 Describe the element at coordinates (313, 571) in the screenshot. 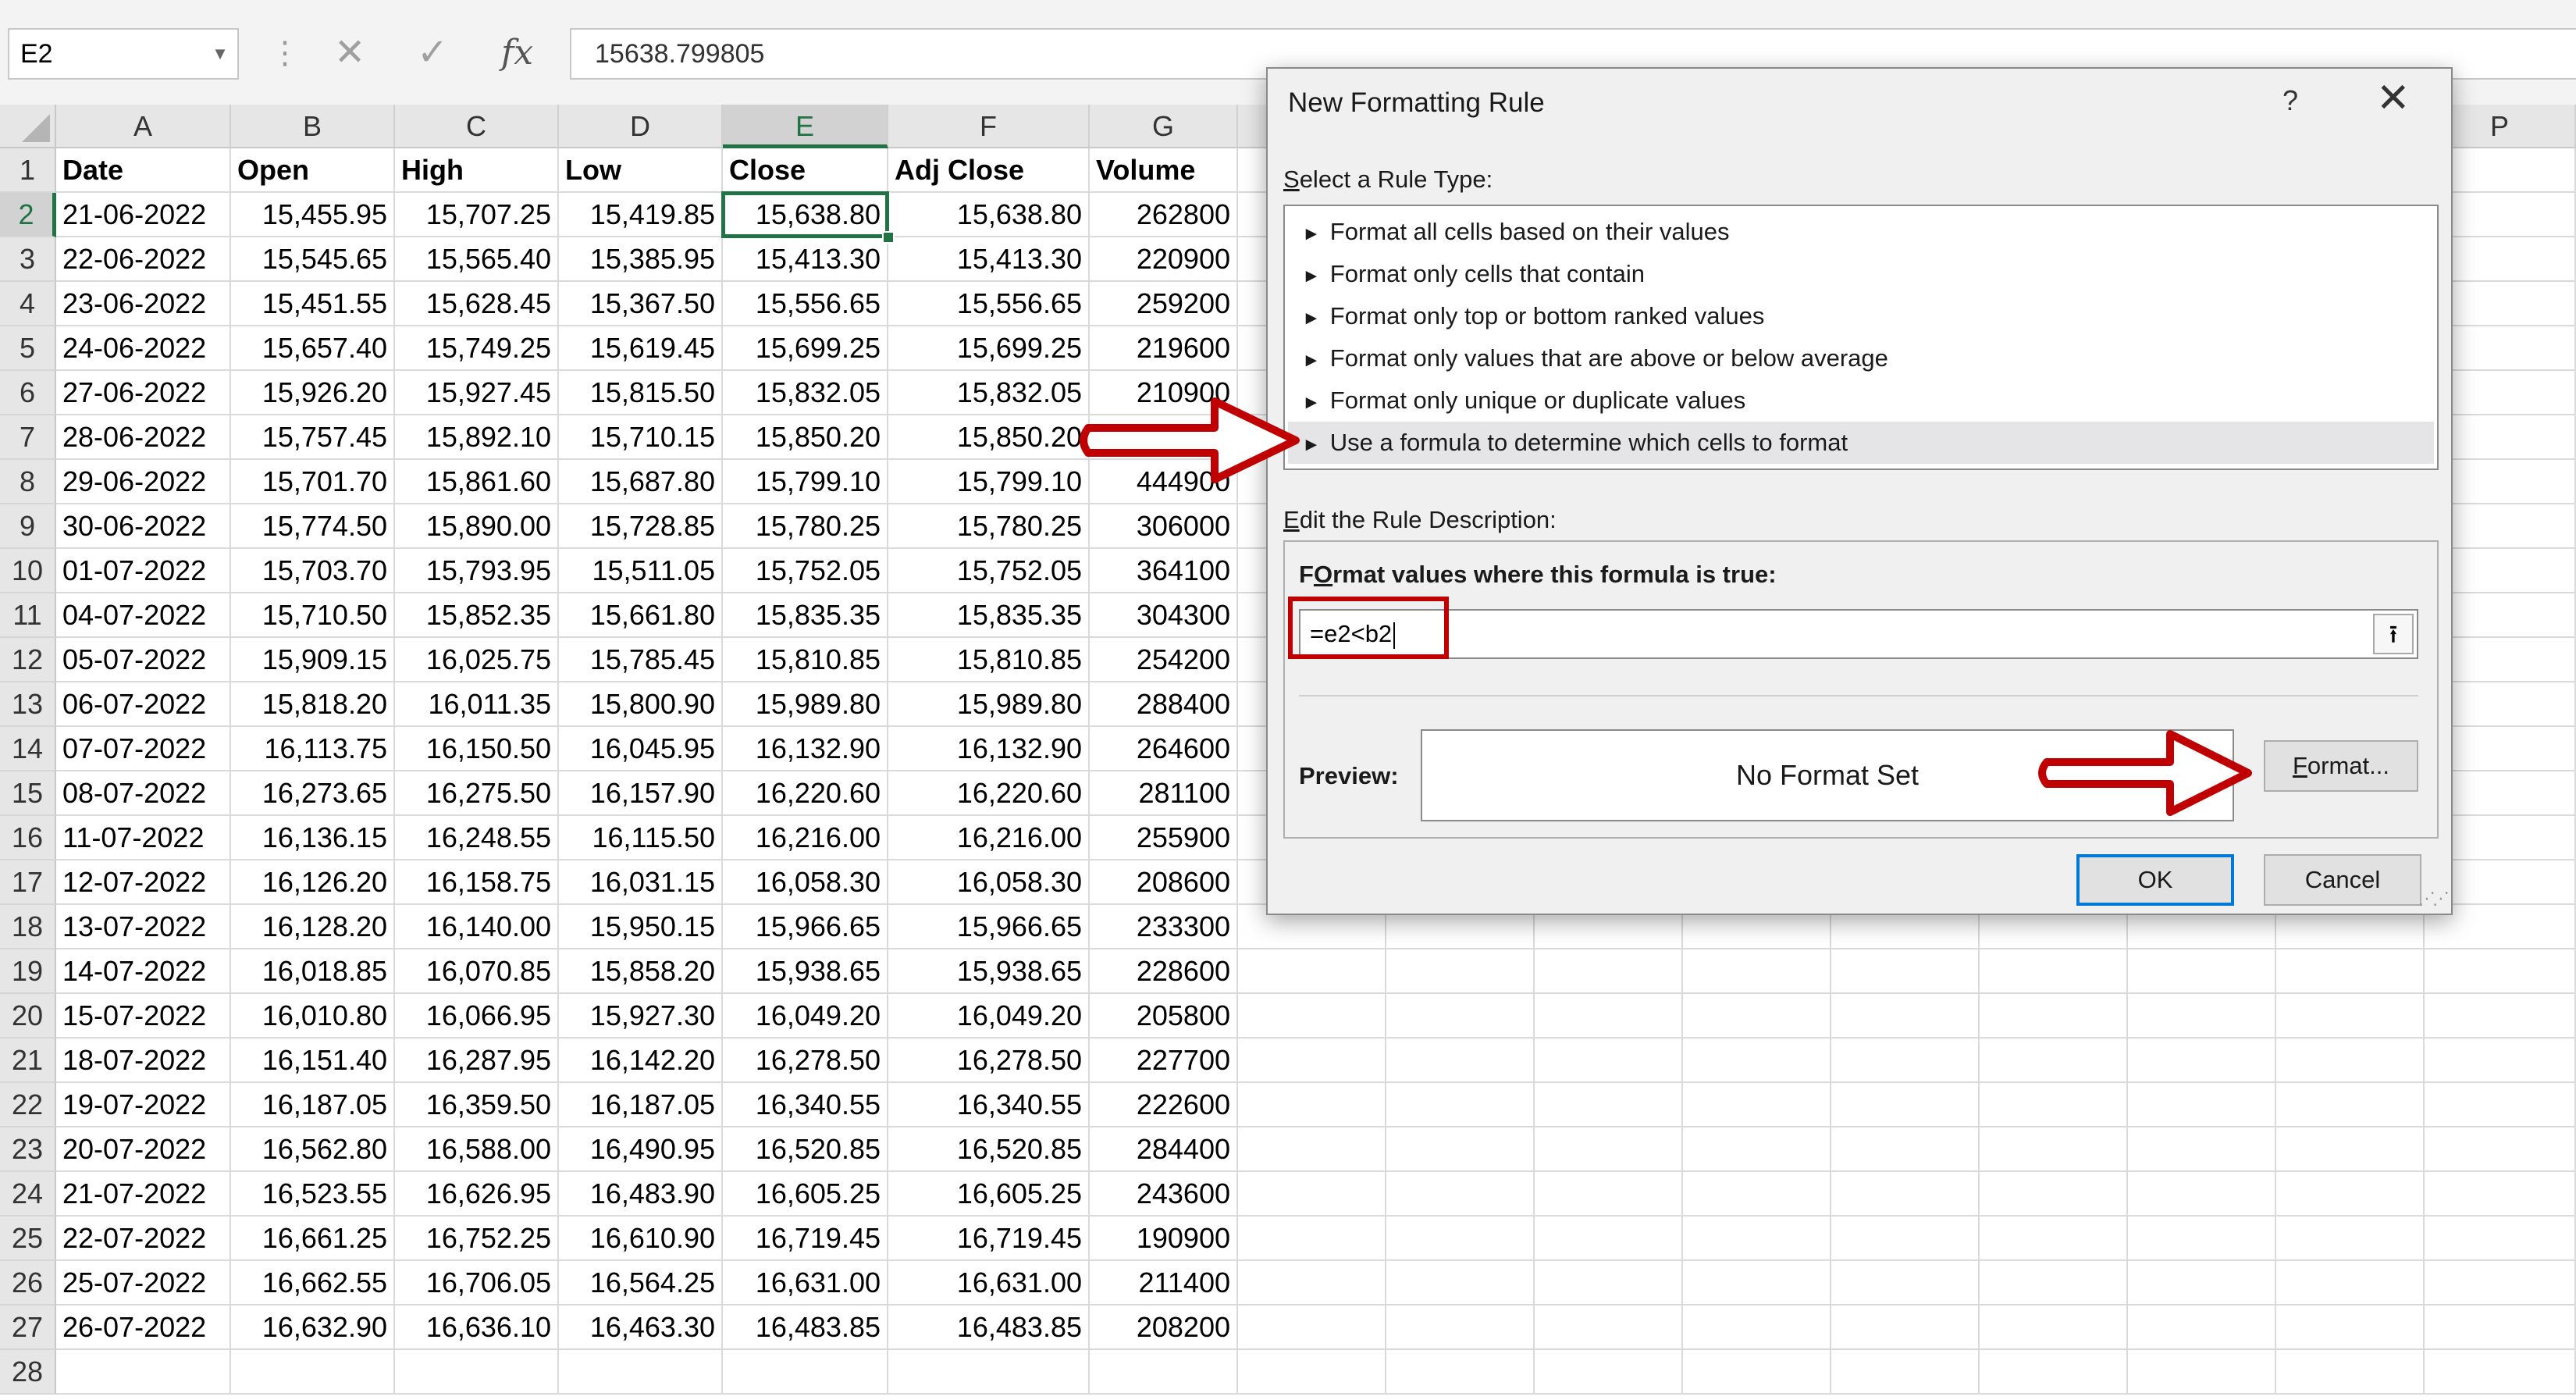

I see `grid-cell: 15,703.70` at that location.